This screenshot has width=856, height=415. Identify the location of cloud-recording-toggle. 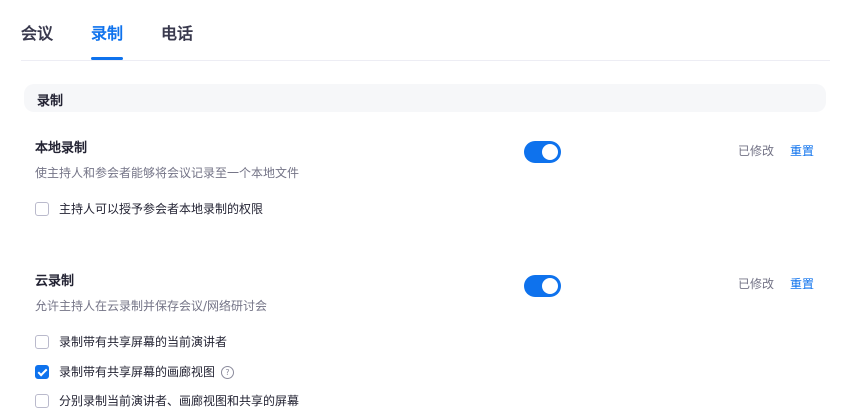
(542, 286).